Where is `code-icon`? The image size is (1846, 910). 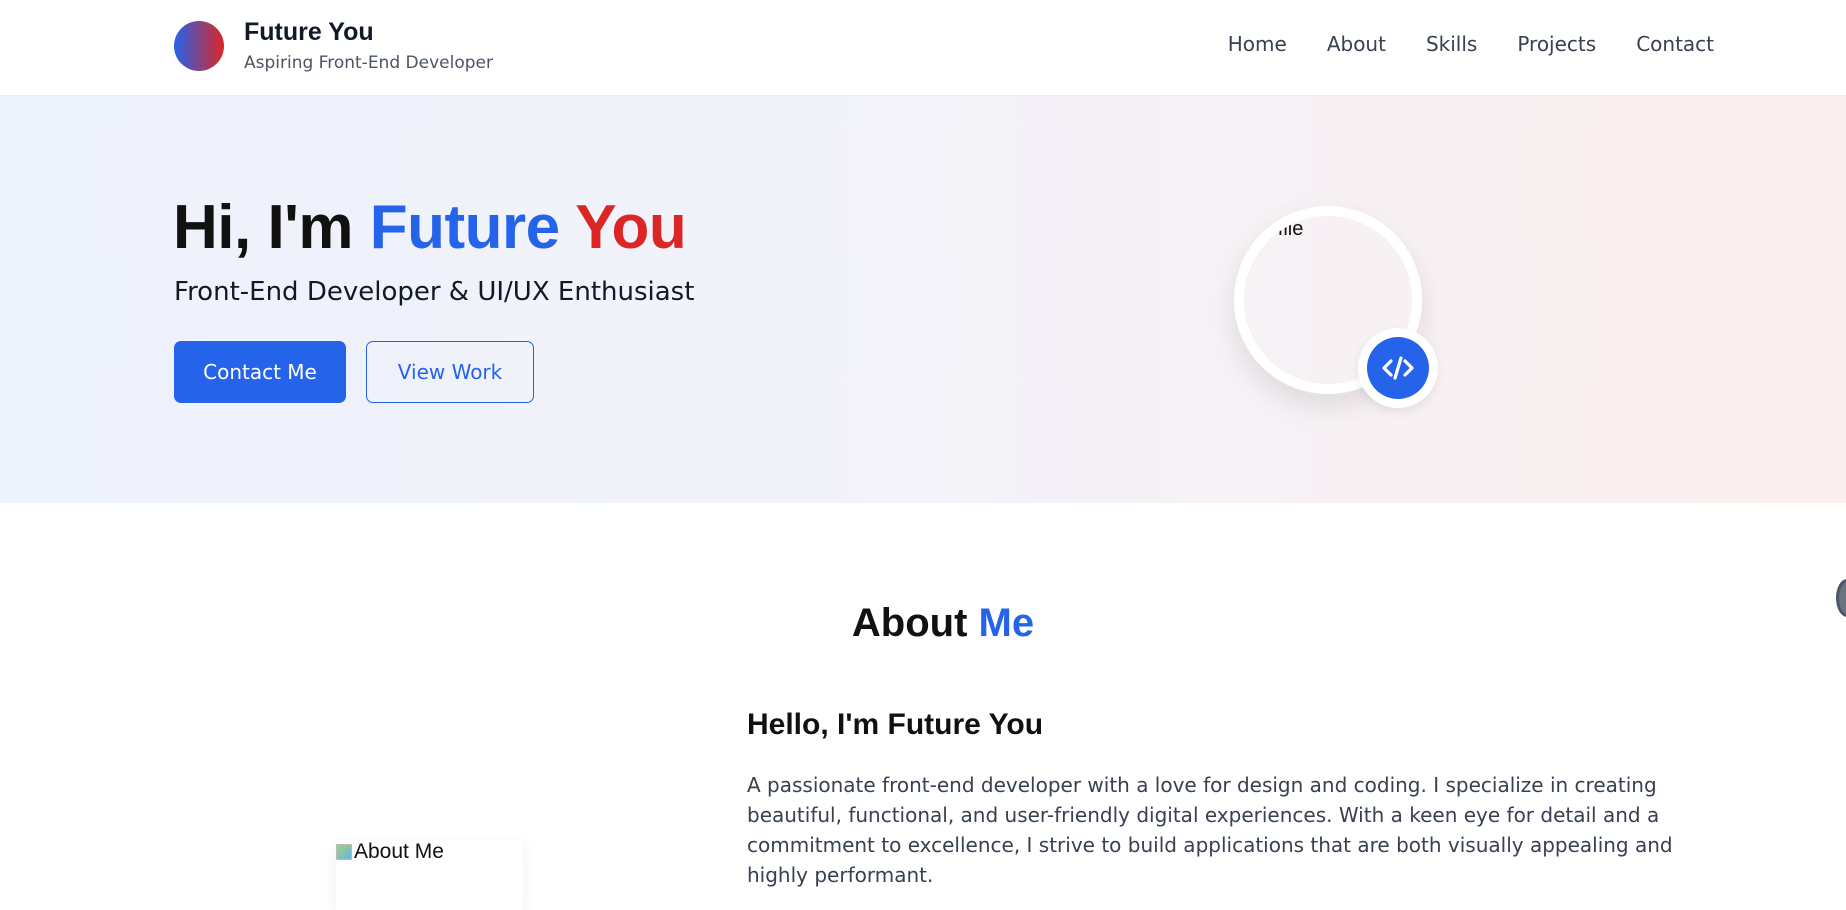
code-icon is located at coordinates (1398, 368).